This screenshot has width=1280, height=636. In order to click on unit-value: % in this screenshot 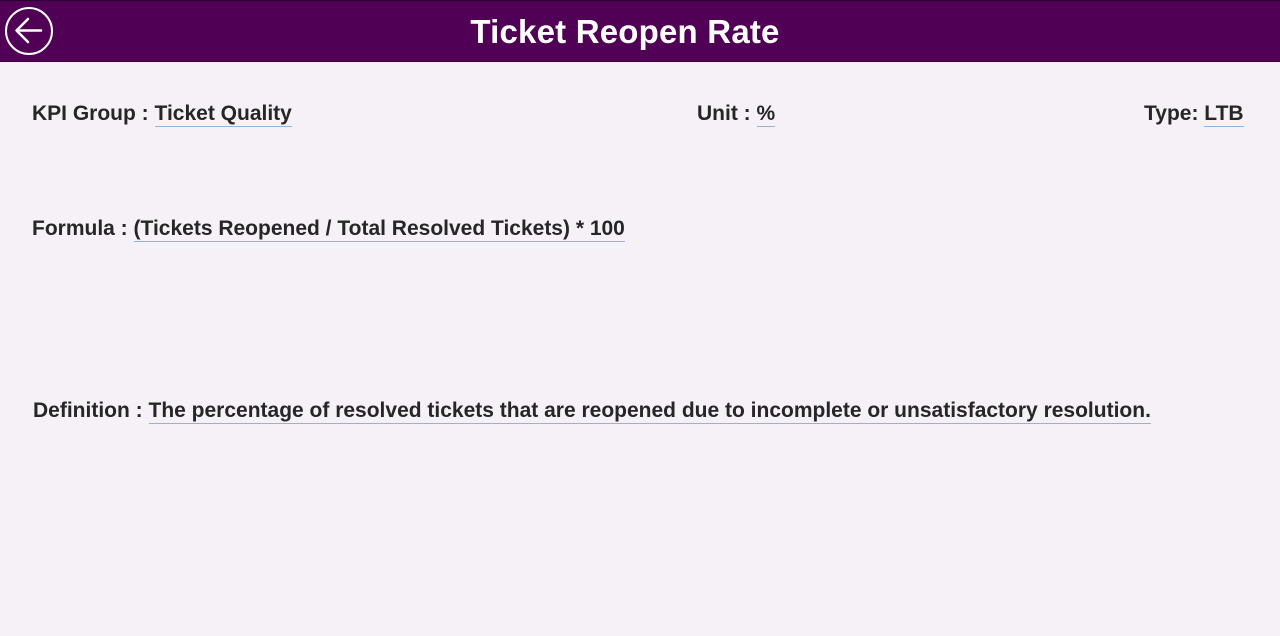, I will do `click(766, 114)`.